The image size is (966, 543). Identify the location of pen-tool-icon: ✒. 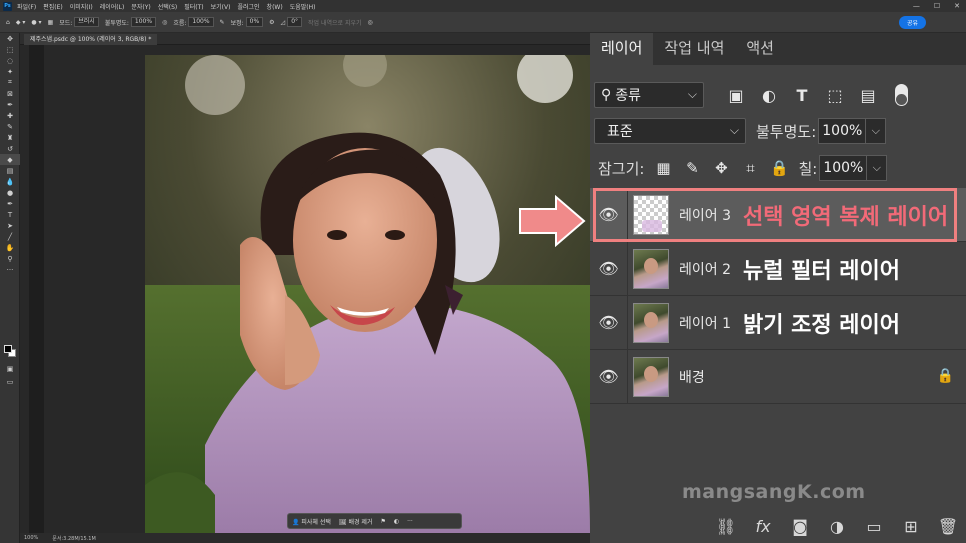
(10, 203).